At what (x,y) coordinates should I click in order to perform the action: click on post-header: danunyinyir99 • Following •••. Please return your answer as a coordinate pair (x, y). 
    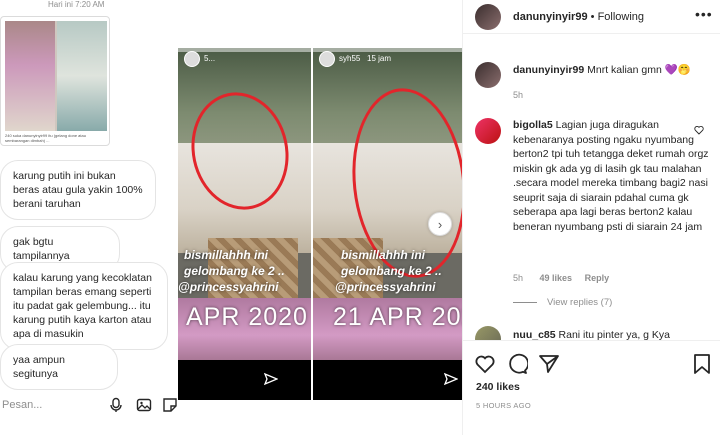
    Looking at the image, I should click on (591, 17).